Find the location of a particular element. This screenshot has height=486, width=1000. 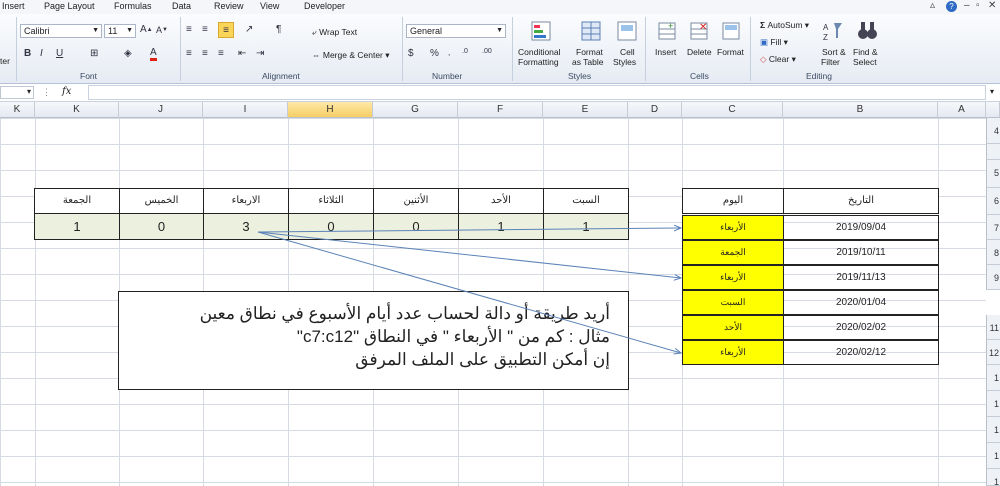

day-header-friday: الجمعة is located at coordinates (77, 201).